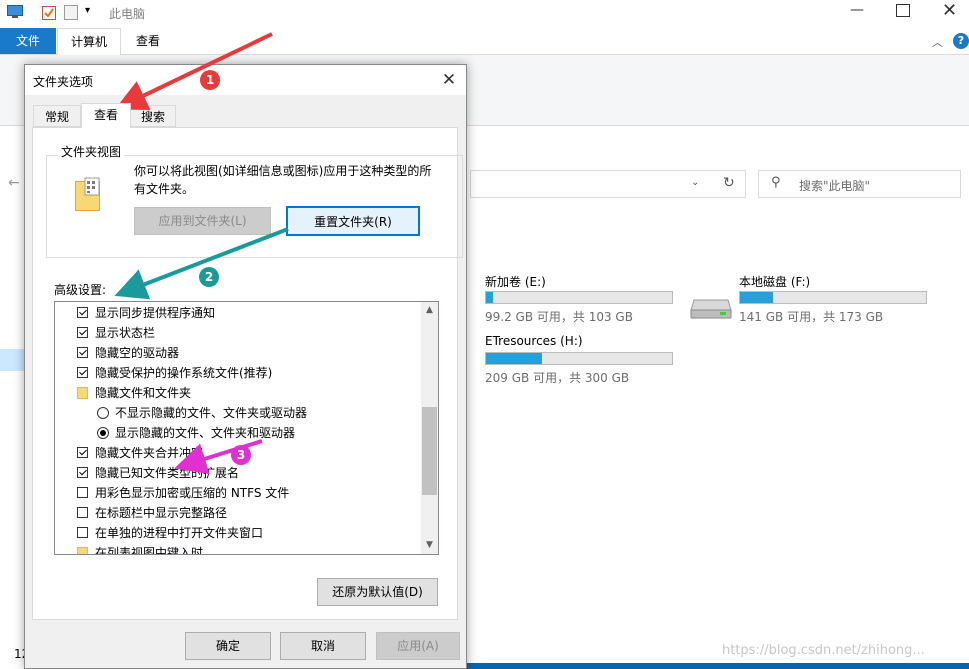 Image resolution: width=969 pixels, height=669 pixels. What do you see at coordinates (210, 80) in the screenshot?
I see `annotation-badge-1: 1` at bounding box center [210, 80].